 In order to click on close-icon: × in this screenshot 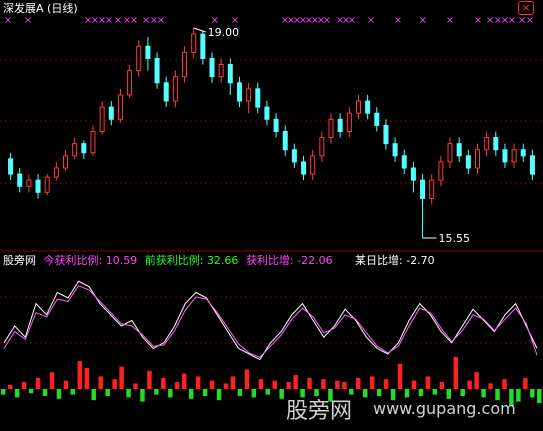, I will do `click(526, 8)`.